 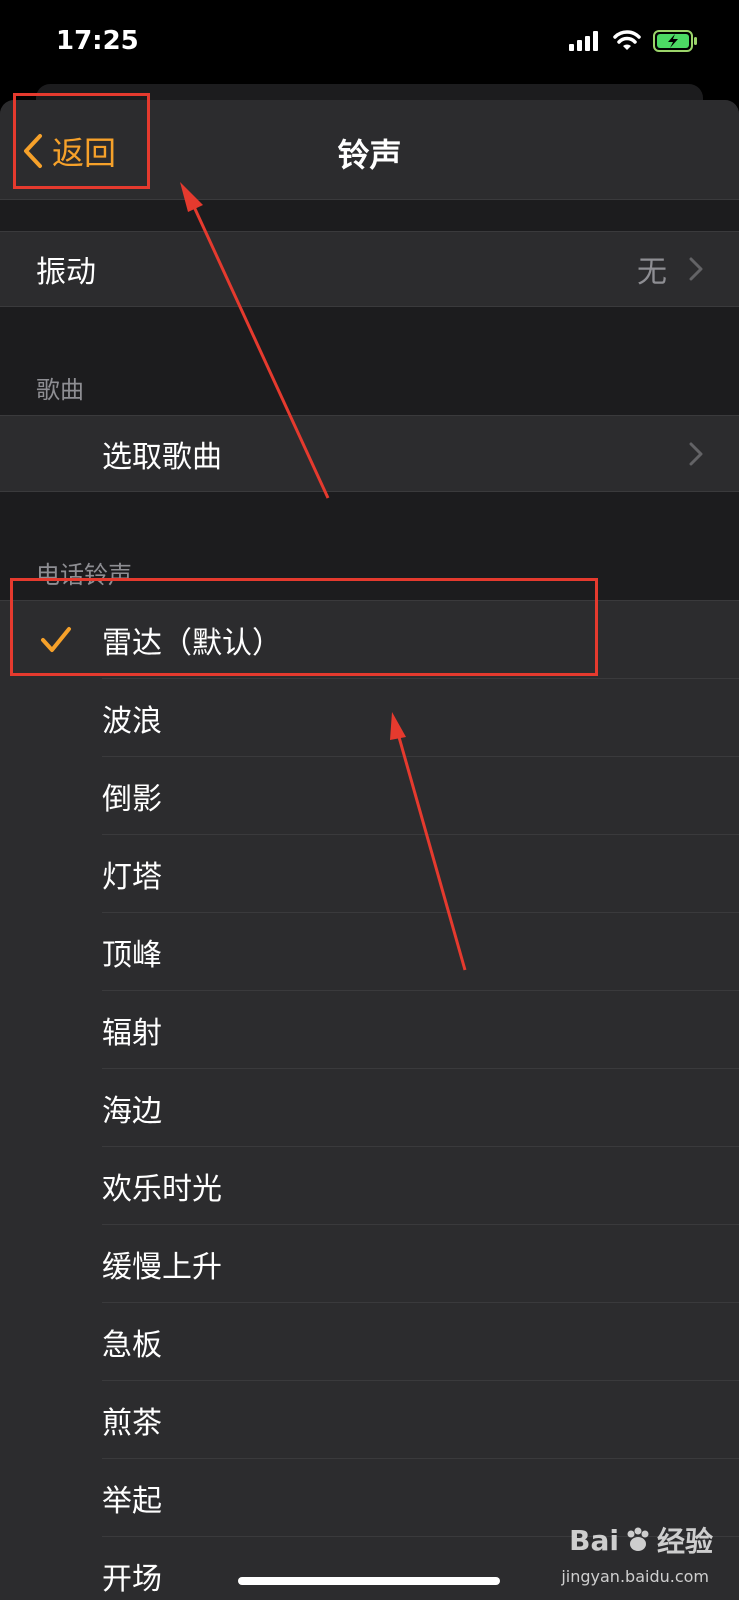 I want to click on battery-charging-icon, so click(x=675, y=41).